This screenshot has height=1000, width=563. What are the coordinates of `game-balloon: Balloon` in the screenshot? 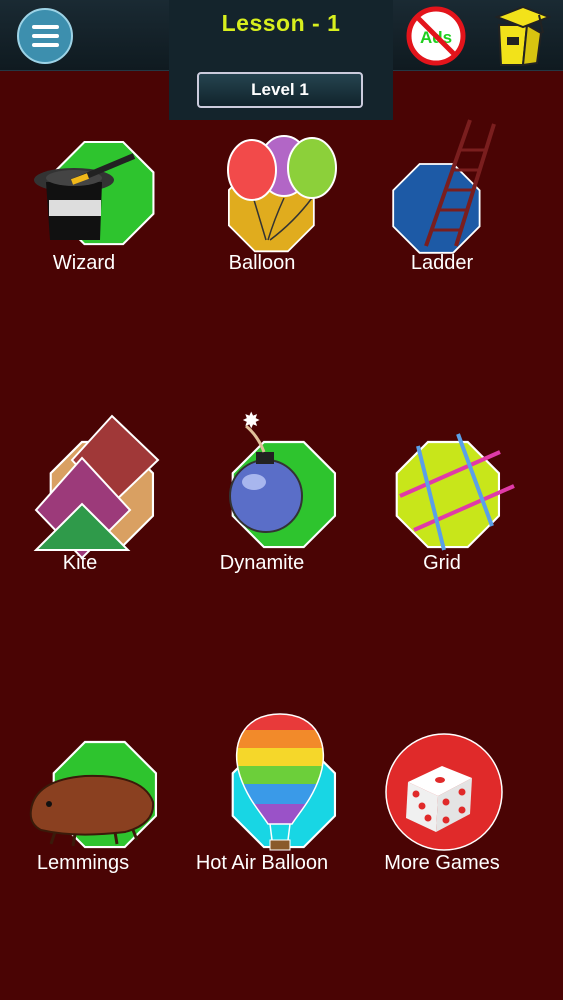 It's located at (262, 222).